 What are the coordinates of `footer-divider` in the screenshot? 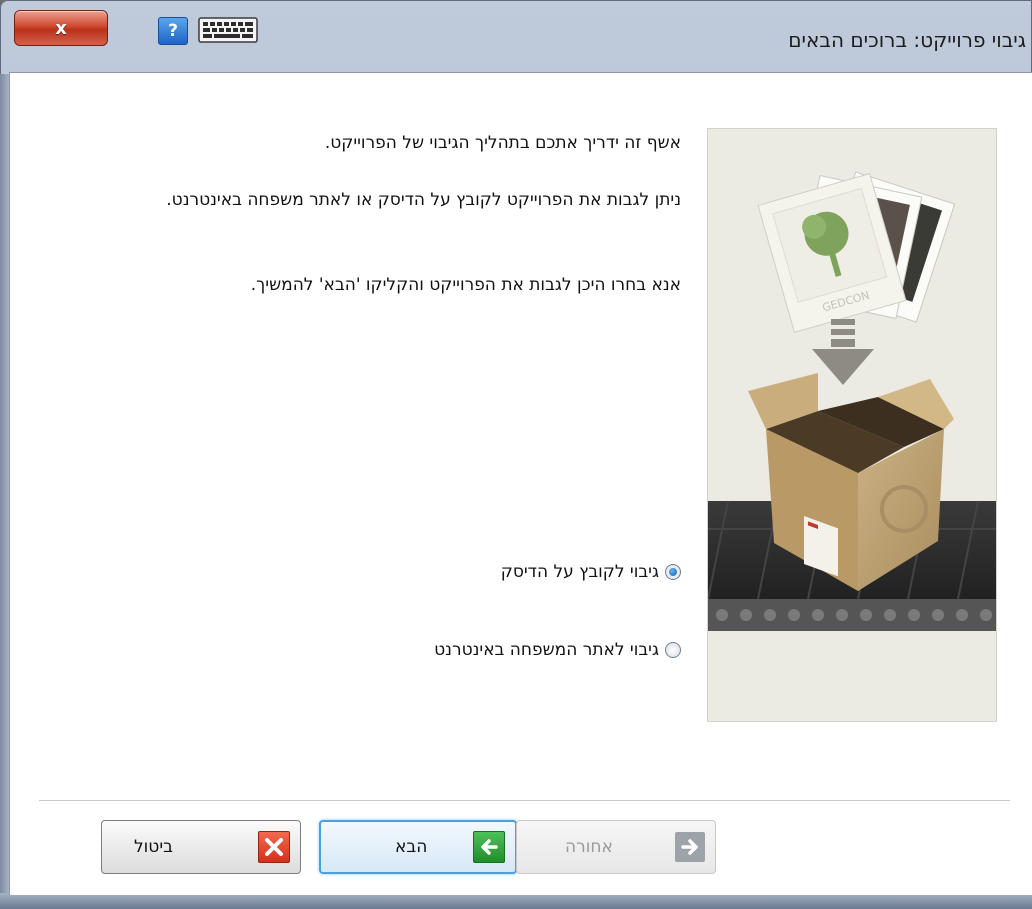 It's located at (524, 801).